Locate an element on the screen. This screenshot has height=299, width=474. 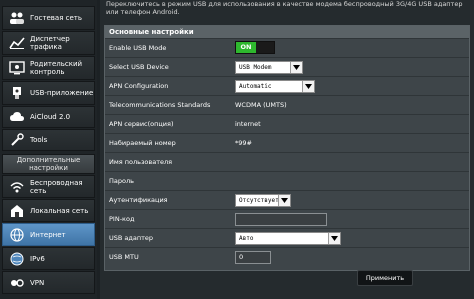
row-usb-adapter: USB адаптер Авто is located at coordinates (287, 237).